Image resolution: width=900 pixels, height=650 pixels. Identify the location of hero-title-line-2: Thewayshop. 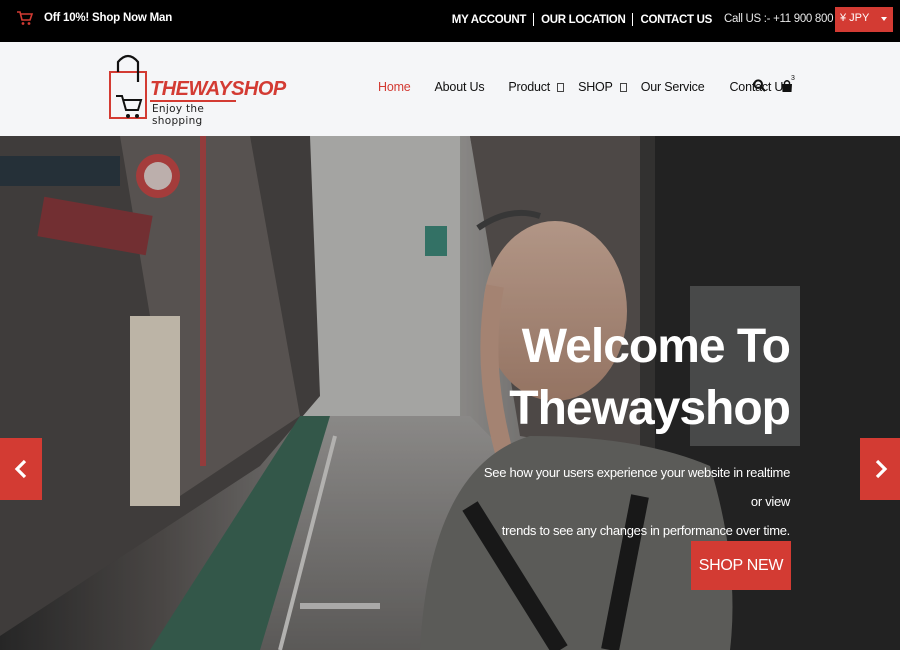
(650, 409).